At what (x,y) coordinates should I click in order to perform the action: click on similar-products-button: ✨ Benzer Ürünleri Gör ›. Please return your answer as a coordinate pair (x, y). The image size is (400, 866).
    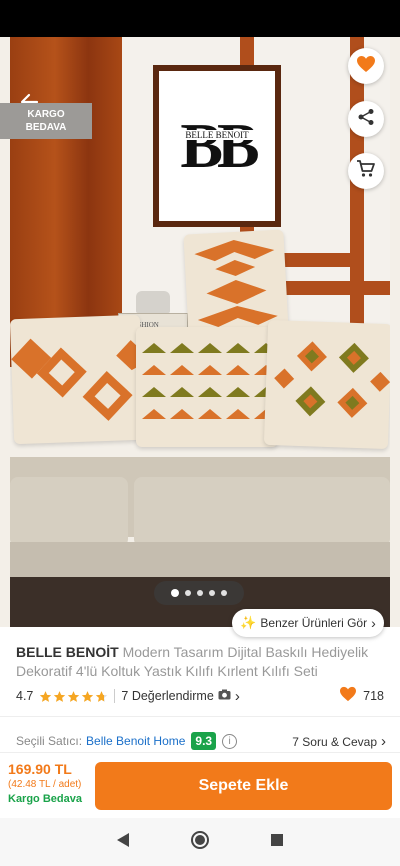
    Looking at the image, I should click on (308, 623).